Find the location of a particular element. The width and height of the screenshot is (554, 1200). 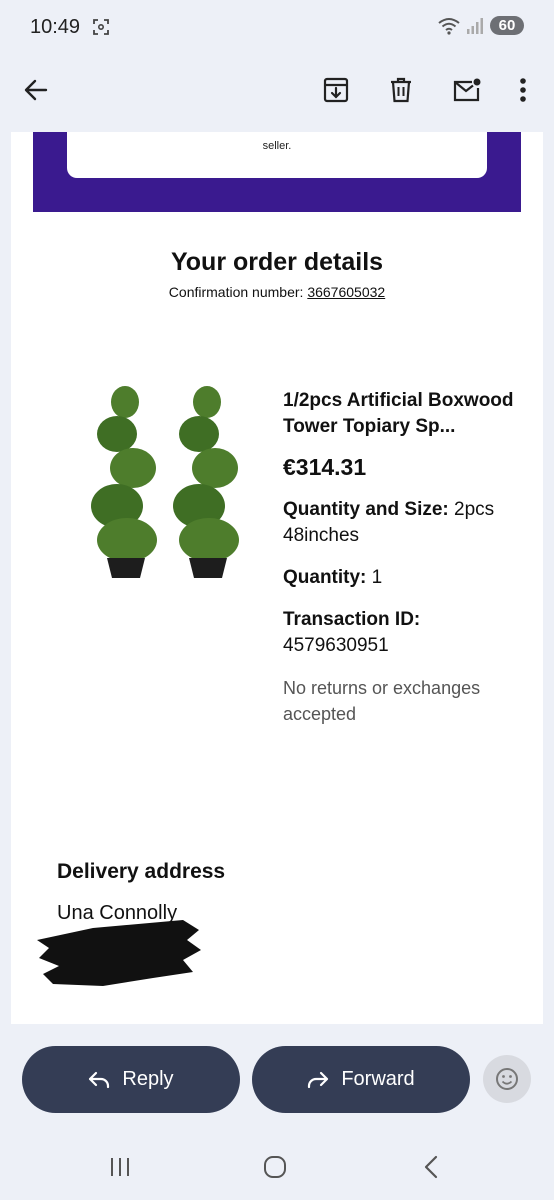

more-vert-icon is located at coordinates (523, 90).